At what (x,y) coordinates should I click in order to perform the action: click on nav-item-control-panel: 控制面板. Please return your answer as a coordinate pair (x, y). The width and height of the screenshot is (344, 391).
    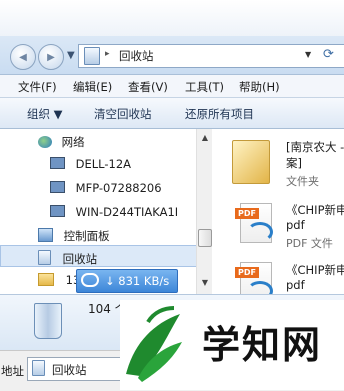
    Looking at the image, I should click on (74, 236).